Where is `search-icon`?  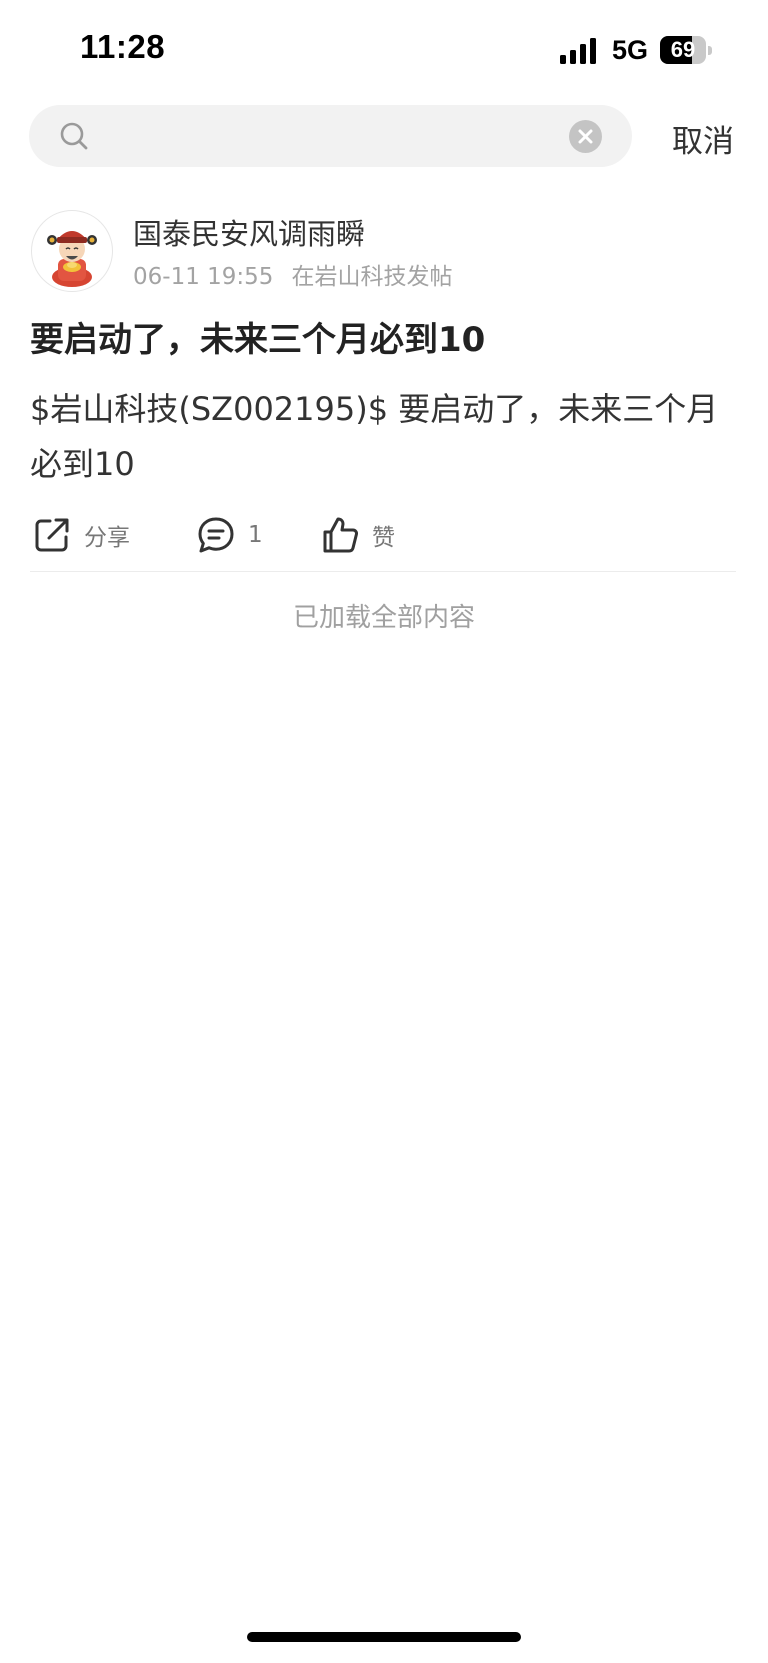
search-icon is located at coordinates (74, 136).